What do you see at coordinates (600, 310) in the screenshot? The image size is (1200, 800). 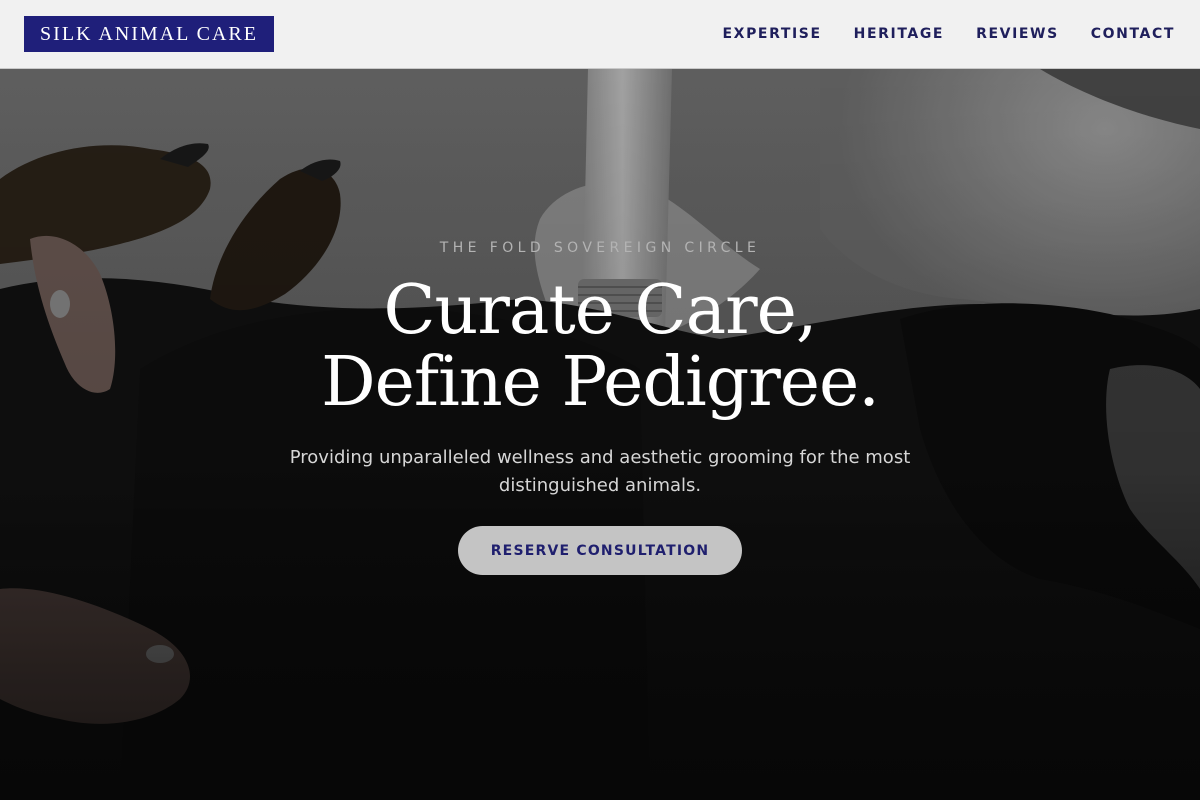 I see `hero-title-line-1: Curate Care,` at bounding box center [600, 310].